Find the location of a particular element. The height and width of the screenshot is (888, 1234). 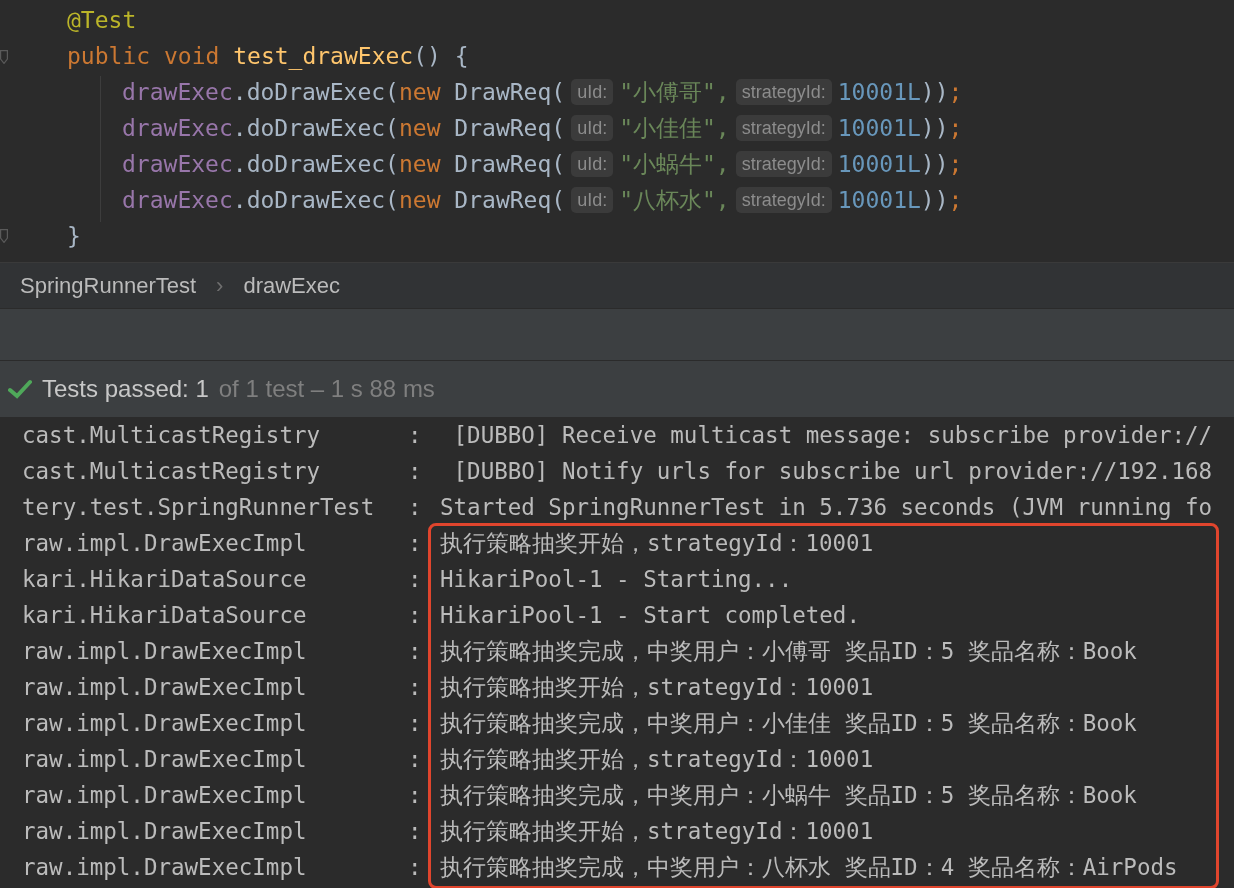

code-token: "八杯水", is located at coordinates (674, 200).